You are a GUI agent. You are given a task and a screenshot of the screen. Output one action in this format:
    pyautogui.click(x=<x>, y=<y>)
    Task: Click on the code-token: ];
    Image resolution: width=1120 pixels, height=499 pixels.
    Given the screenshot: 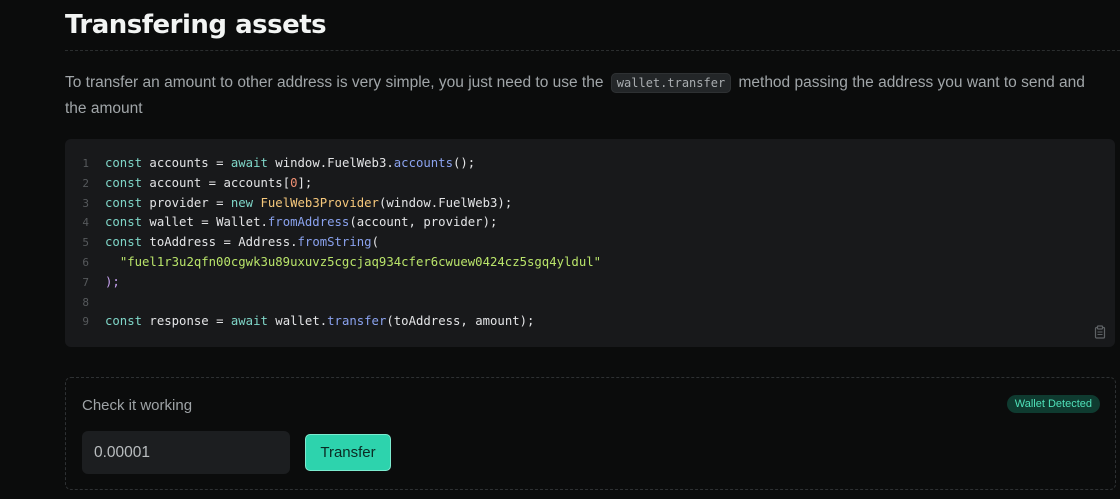 What is the action you would take?
    pyautogui.click(x=305, y=182)
    